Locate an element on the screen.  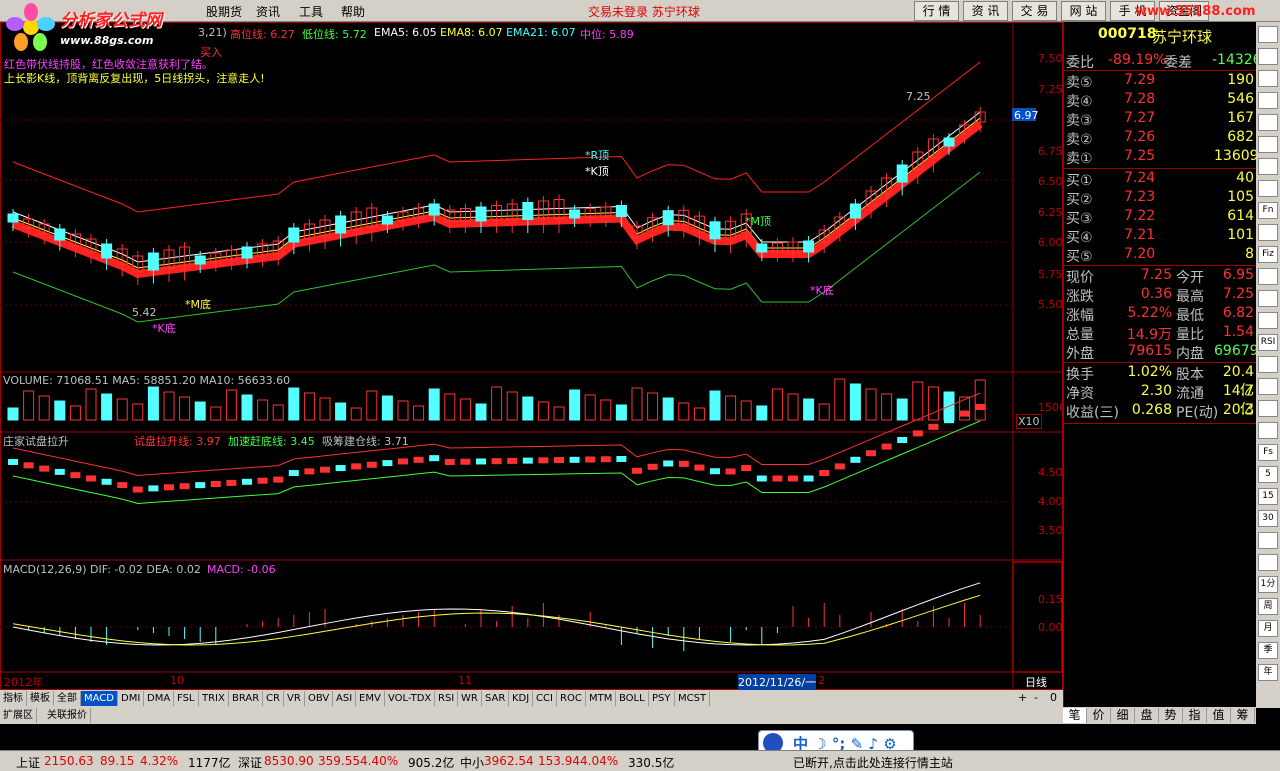
zhuang-axis-label: 4.00 is located at coordinates (1050, 501).